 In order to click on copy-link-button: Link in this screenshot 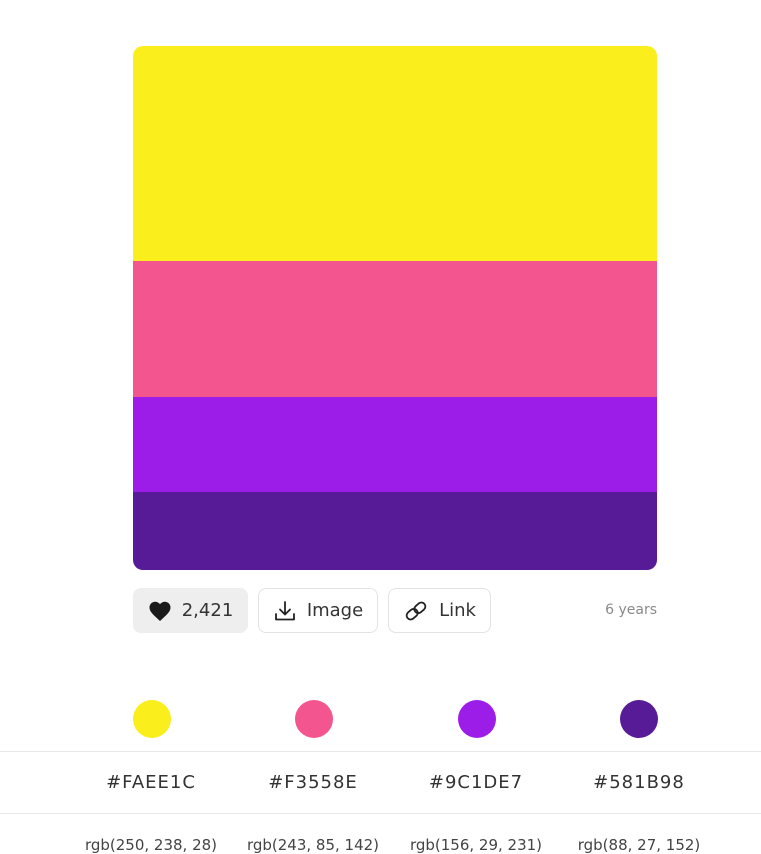, I will do `click(439, 610)`.